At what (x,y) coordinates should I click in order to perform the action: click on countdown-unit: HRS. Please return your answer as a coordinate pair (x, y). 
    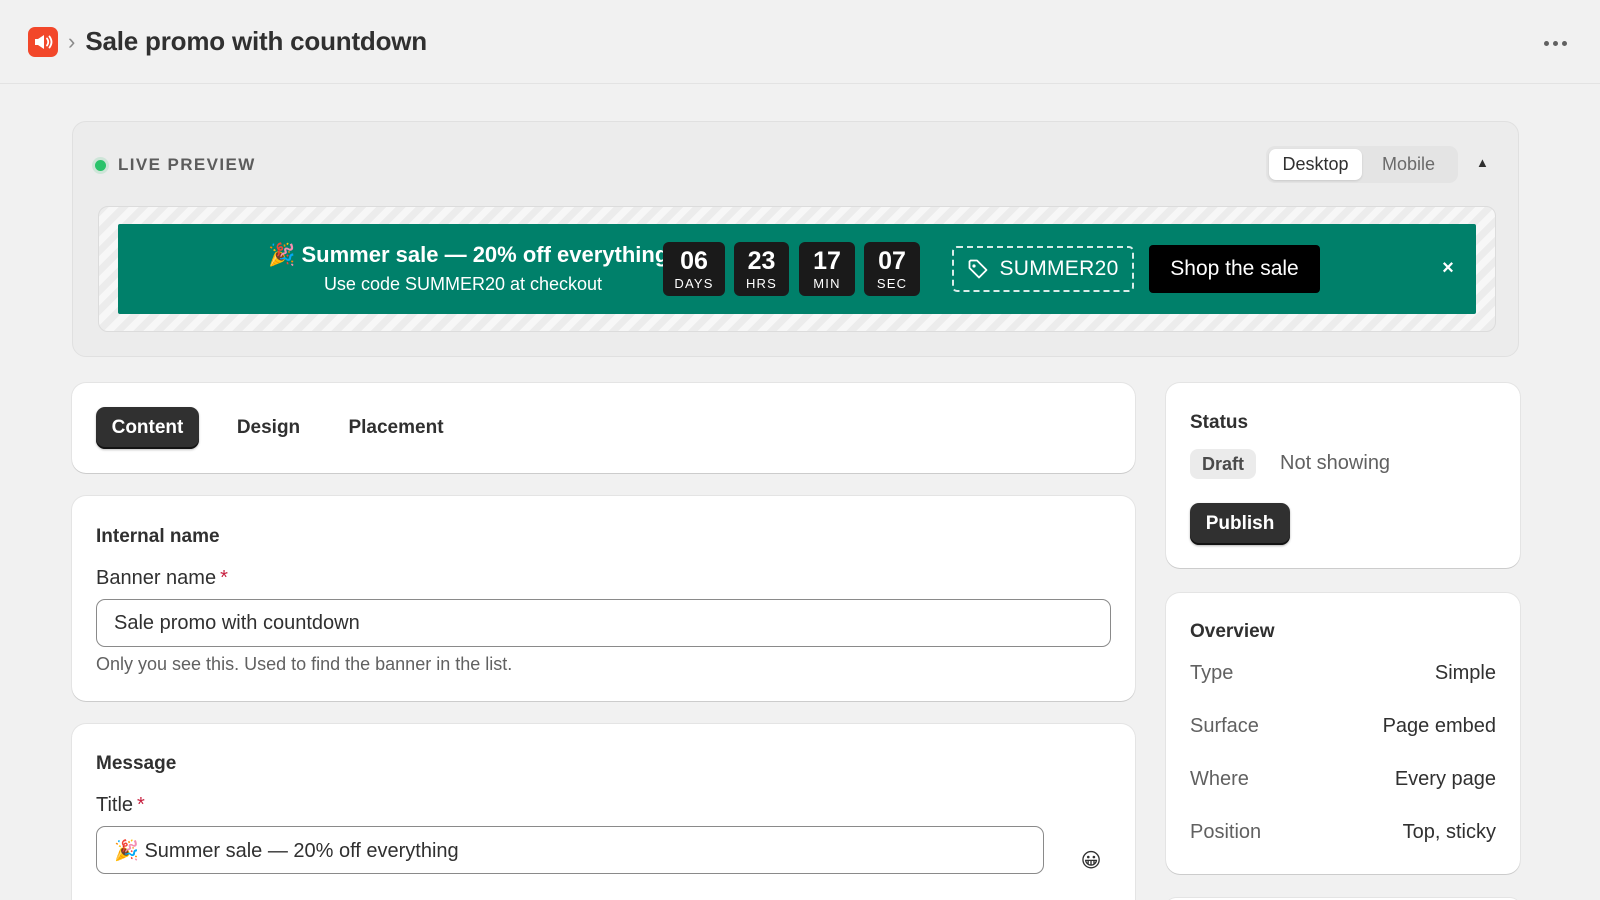
    Looking at the image, I should click on (761, 283).